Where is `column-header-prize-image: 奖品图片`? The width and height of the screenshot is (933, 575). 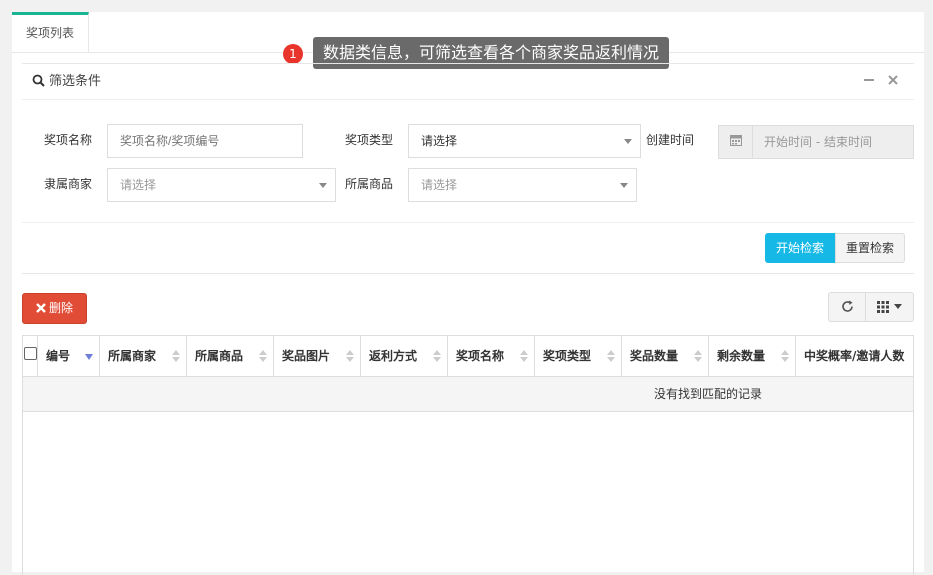 column-header-prize-image: 奖品图片 is located at coordinates (317, 356).